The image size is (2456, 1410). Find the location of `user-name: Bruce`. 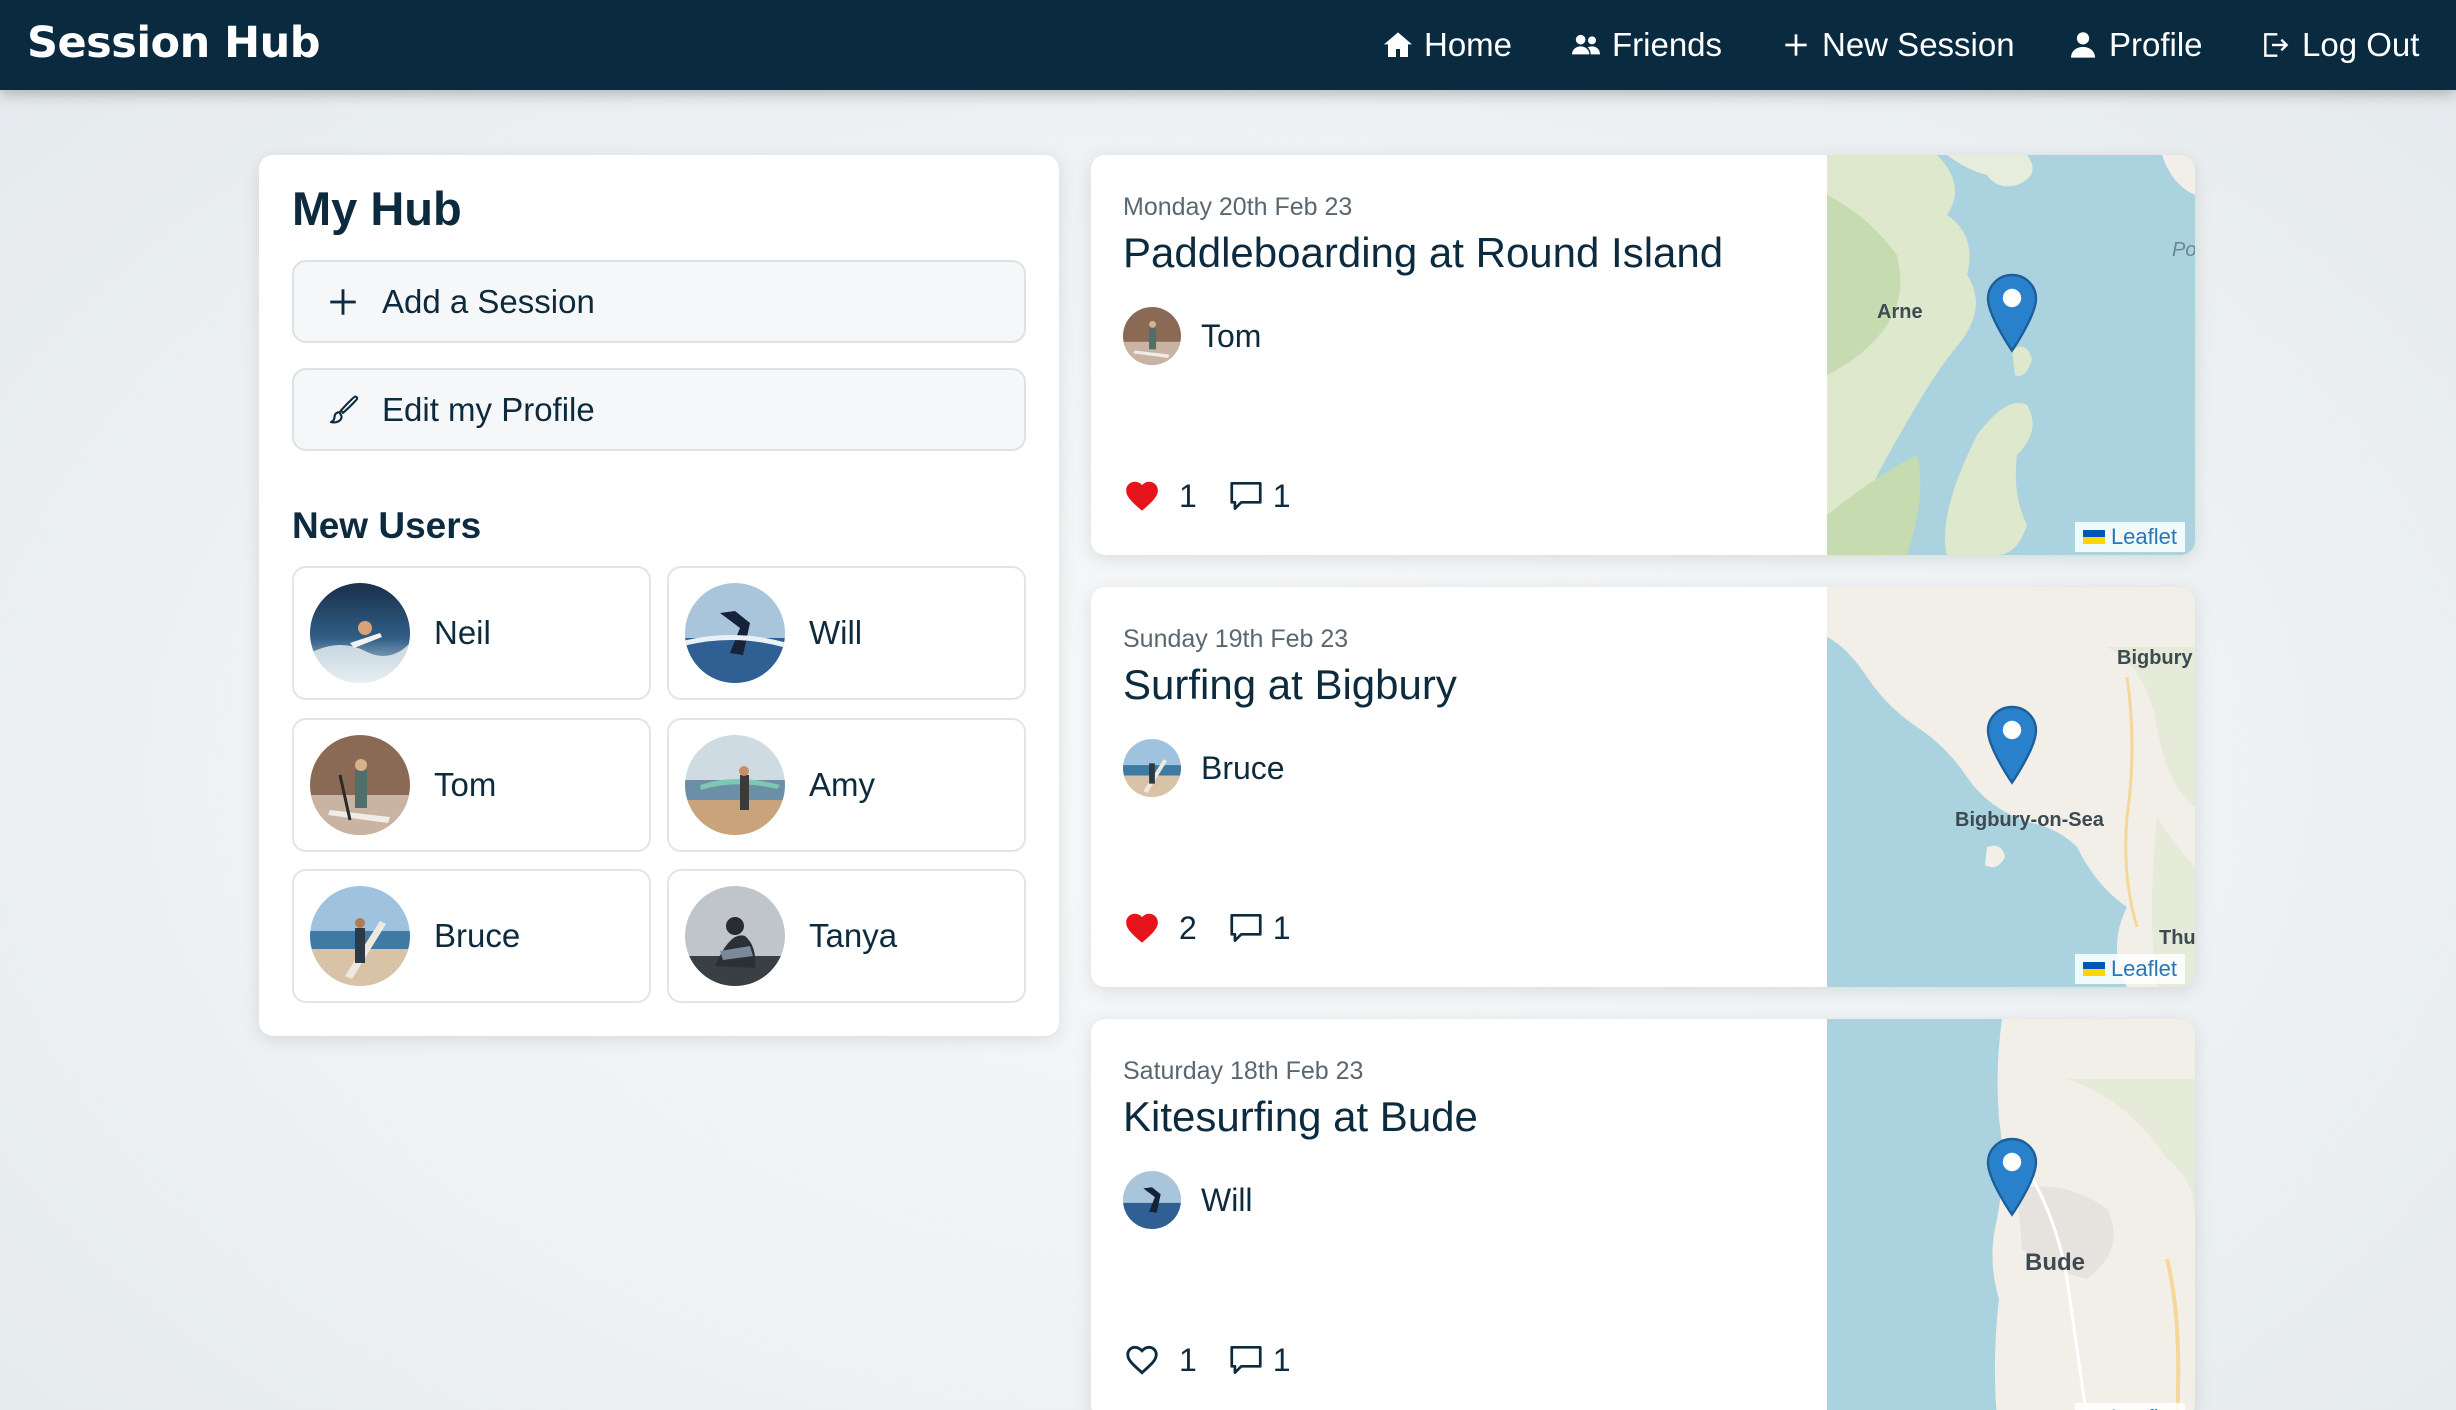

user-name: Bruce is located at coordinates (477, 935).